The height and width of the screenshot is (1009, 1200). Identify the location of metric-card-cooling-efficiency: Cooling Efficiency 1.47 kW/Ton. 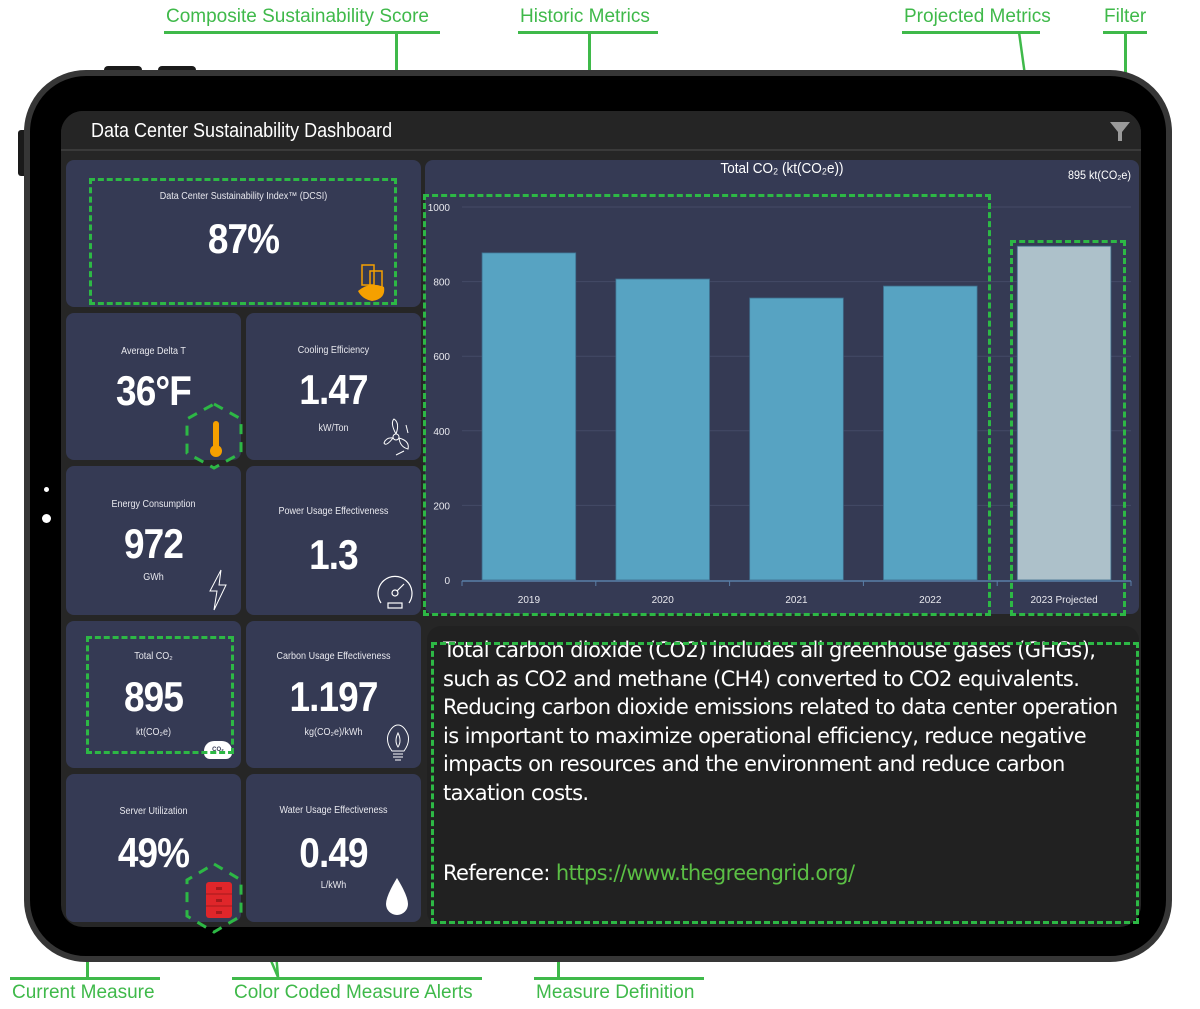
(333, 386).